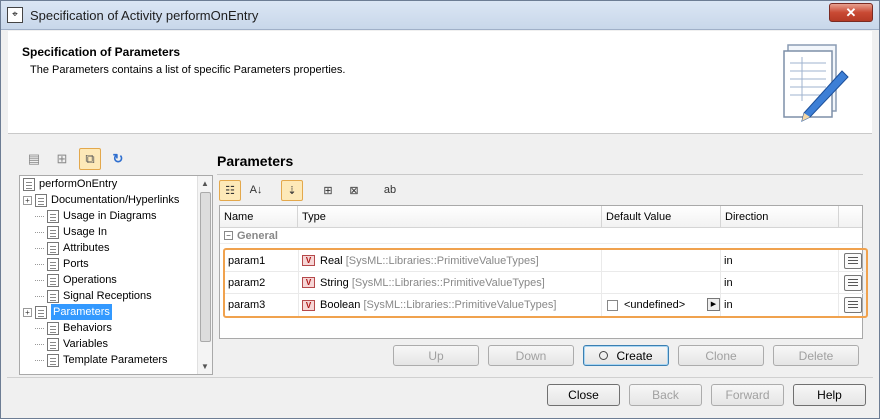 The width and height of the screenshot is (880, 419). What do you see at coordinates (816, 83) in the screenshot?
I see `document-pencil-icon` at bounding box center [816, 83].